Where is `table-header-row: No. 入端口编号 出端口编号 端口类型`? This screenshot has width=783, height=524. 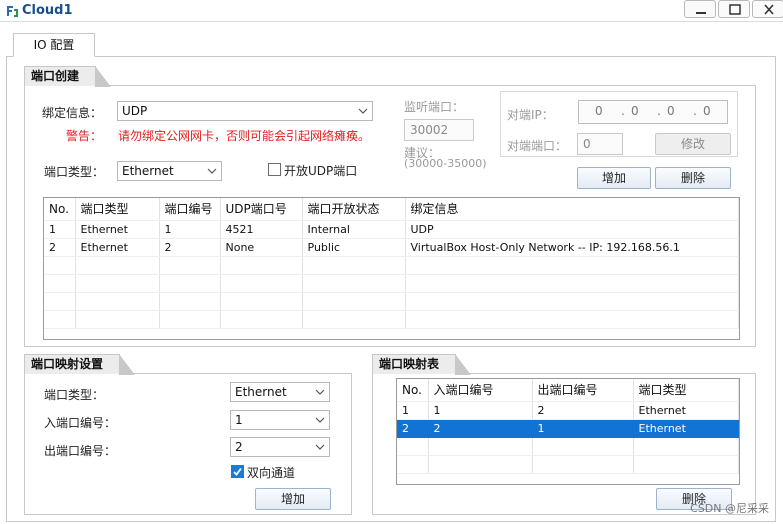 table-header-row: No. 入端口编号 出端口编号 端口类型 is located at coordinates (568, 390).